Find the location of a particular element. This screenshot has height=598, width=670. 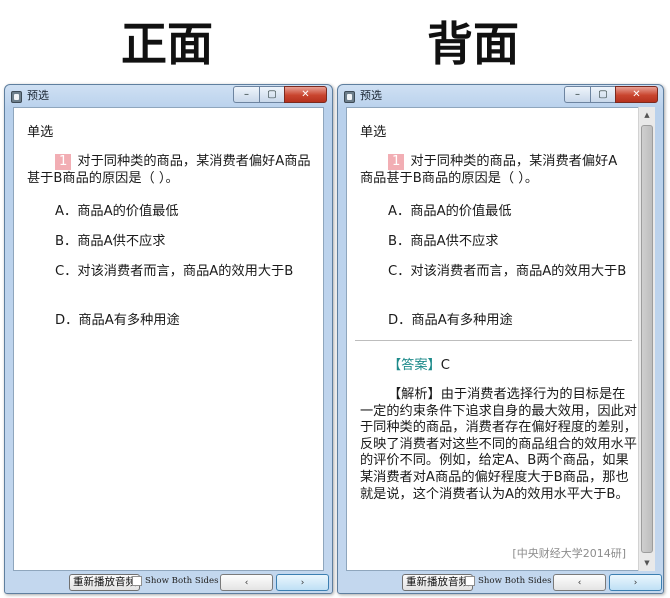

vertical-scrollbar: ▲ ▼ is located at coordinates (646, 339).